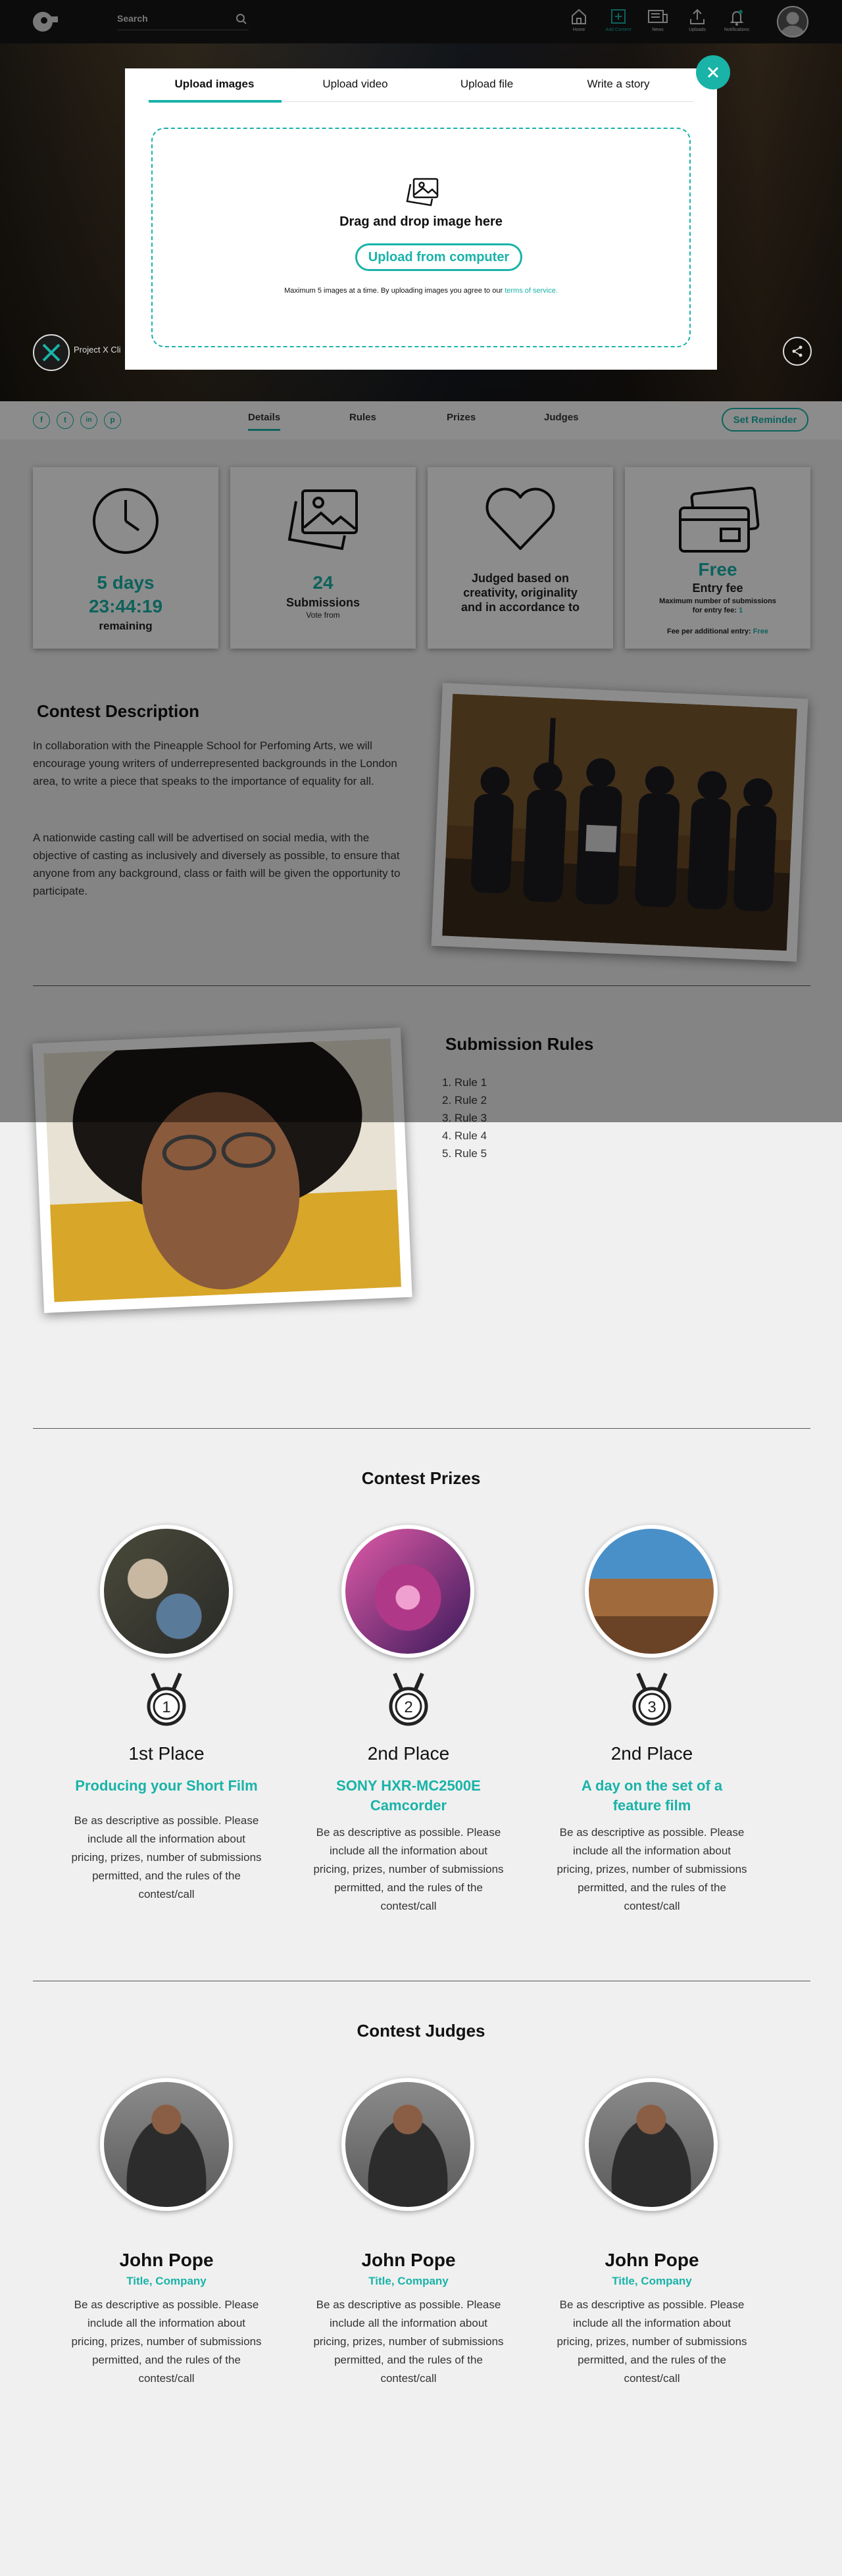  I want to click on modal-tab-active-indicator, so click(215, 101).